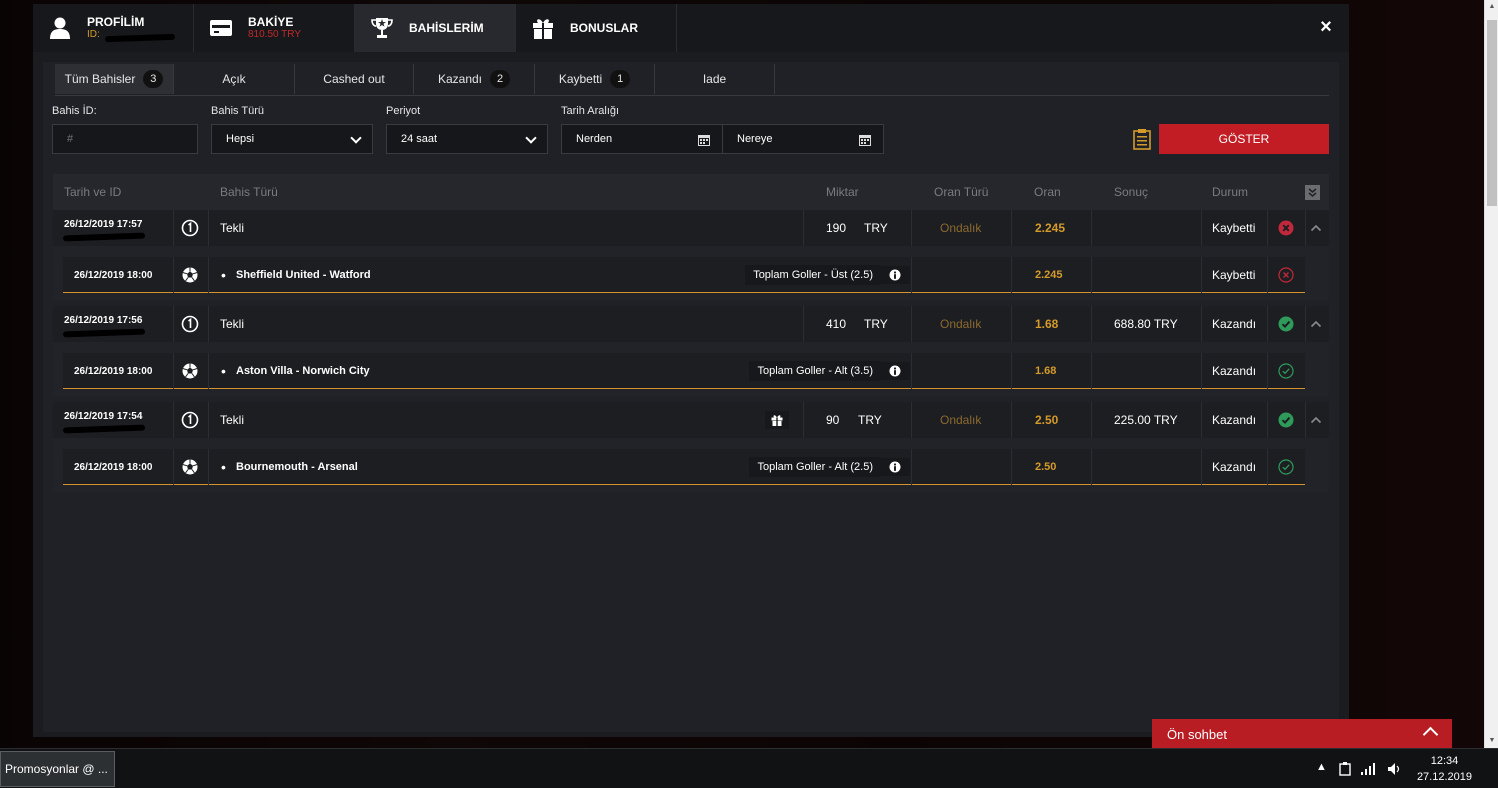  I want to click on market-badge: Toplam Goller - Alt (3.5), so click(815, 371).